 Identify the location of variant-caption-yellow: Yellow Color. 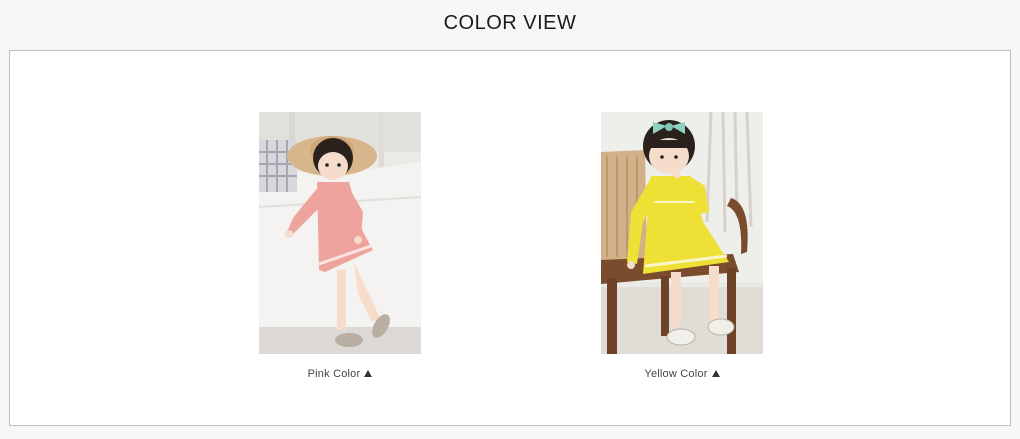
(682, 374).